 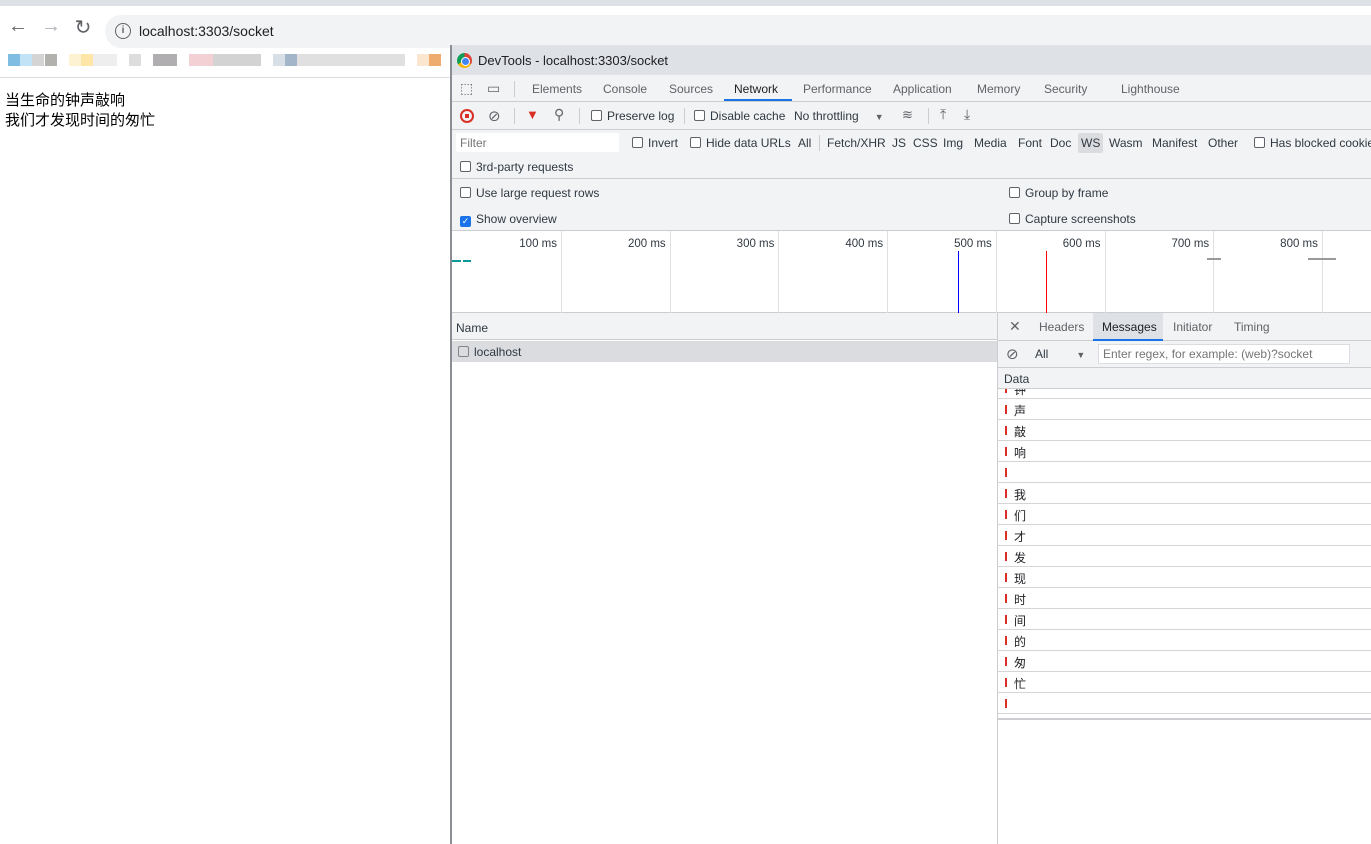 What do you see at coordinates (18, 26) in the screenshot?
I see `back-icon: ←` at bounding box center [18, 26].